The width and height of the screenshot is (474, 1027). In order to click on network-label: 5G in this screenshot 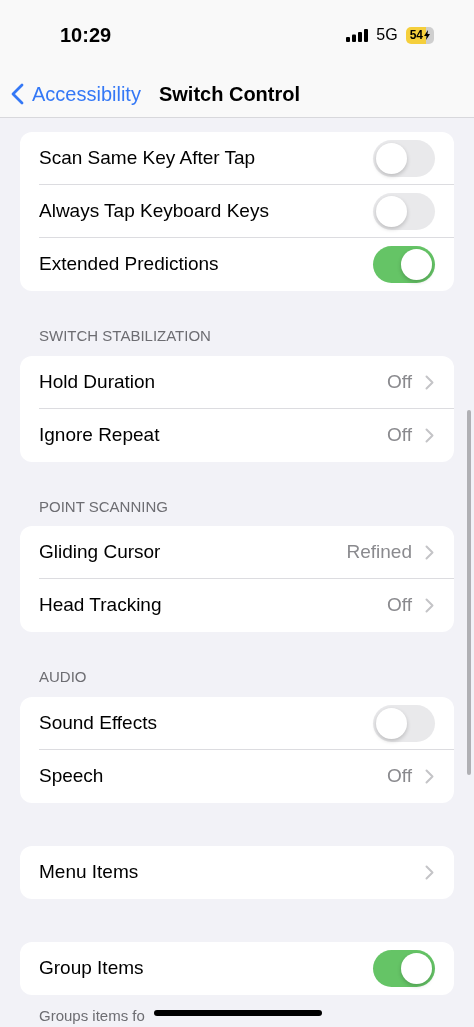, I will do `click(387, 35)`.